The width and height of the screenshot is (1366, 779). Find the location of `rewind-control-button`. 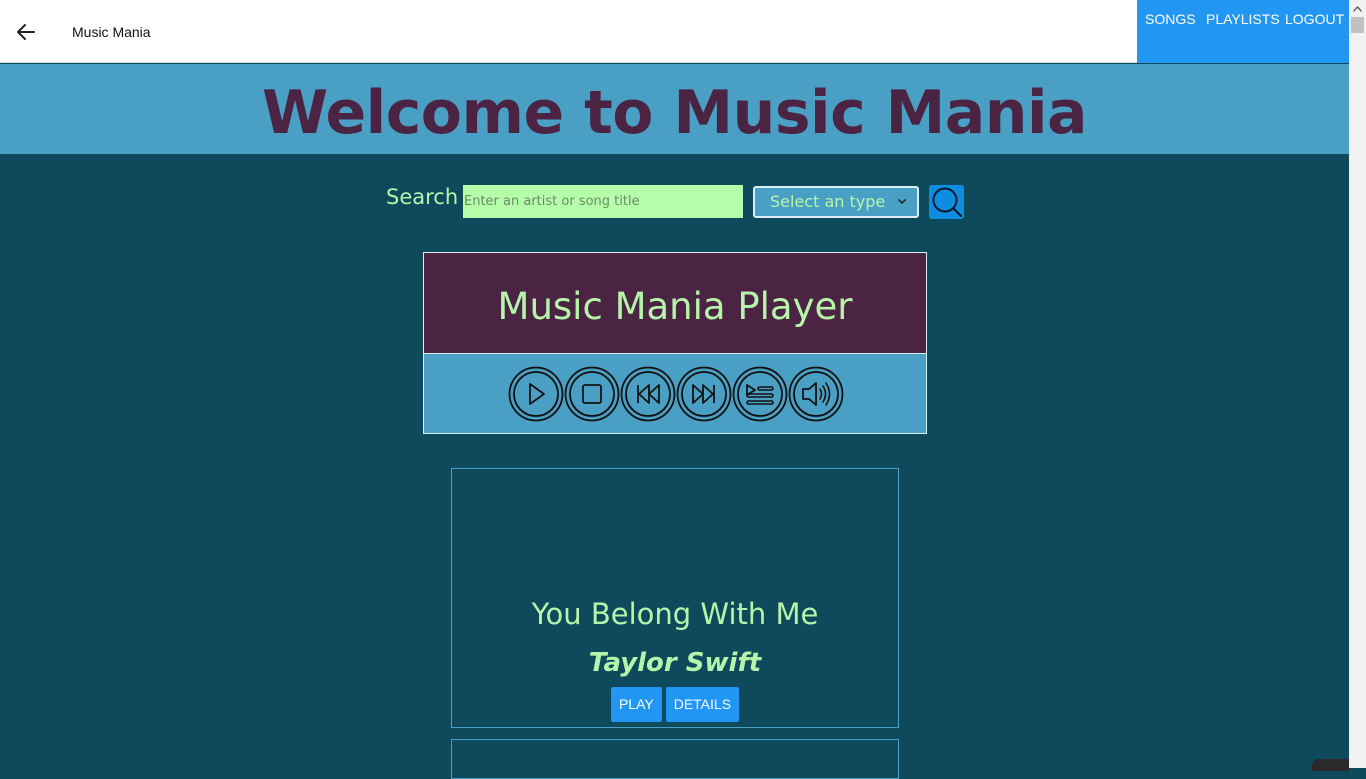

rewind-control-button is located at coordinates (648, 394).